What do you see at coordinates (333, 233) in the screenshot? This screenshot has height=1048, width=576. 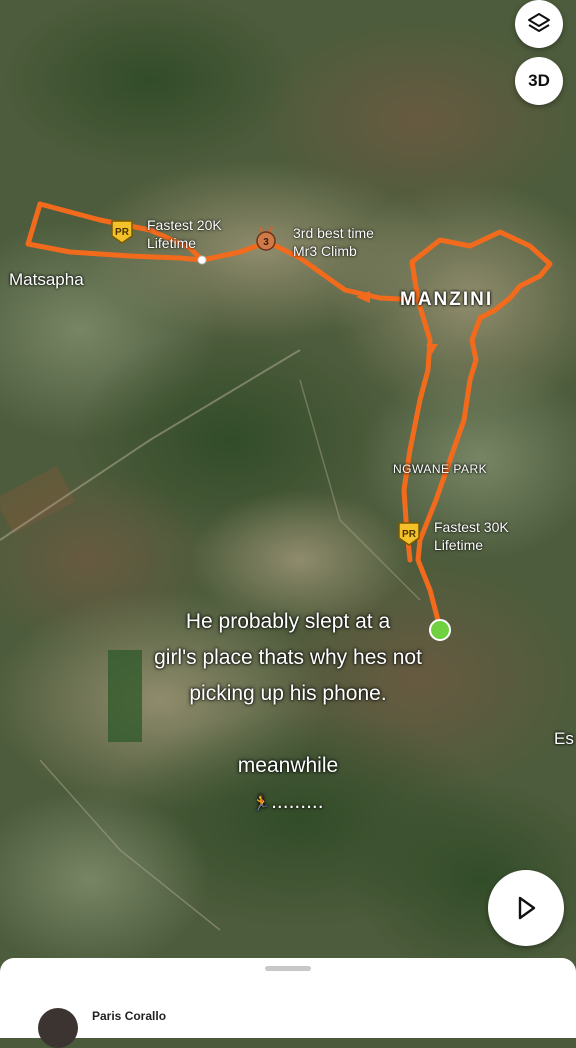 I see `achievement-title: 3rd best time` at bounding box center [333, 233].